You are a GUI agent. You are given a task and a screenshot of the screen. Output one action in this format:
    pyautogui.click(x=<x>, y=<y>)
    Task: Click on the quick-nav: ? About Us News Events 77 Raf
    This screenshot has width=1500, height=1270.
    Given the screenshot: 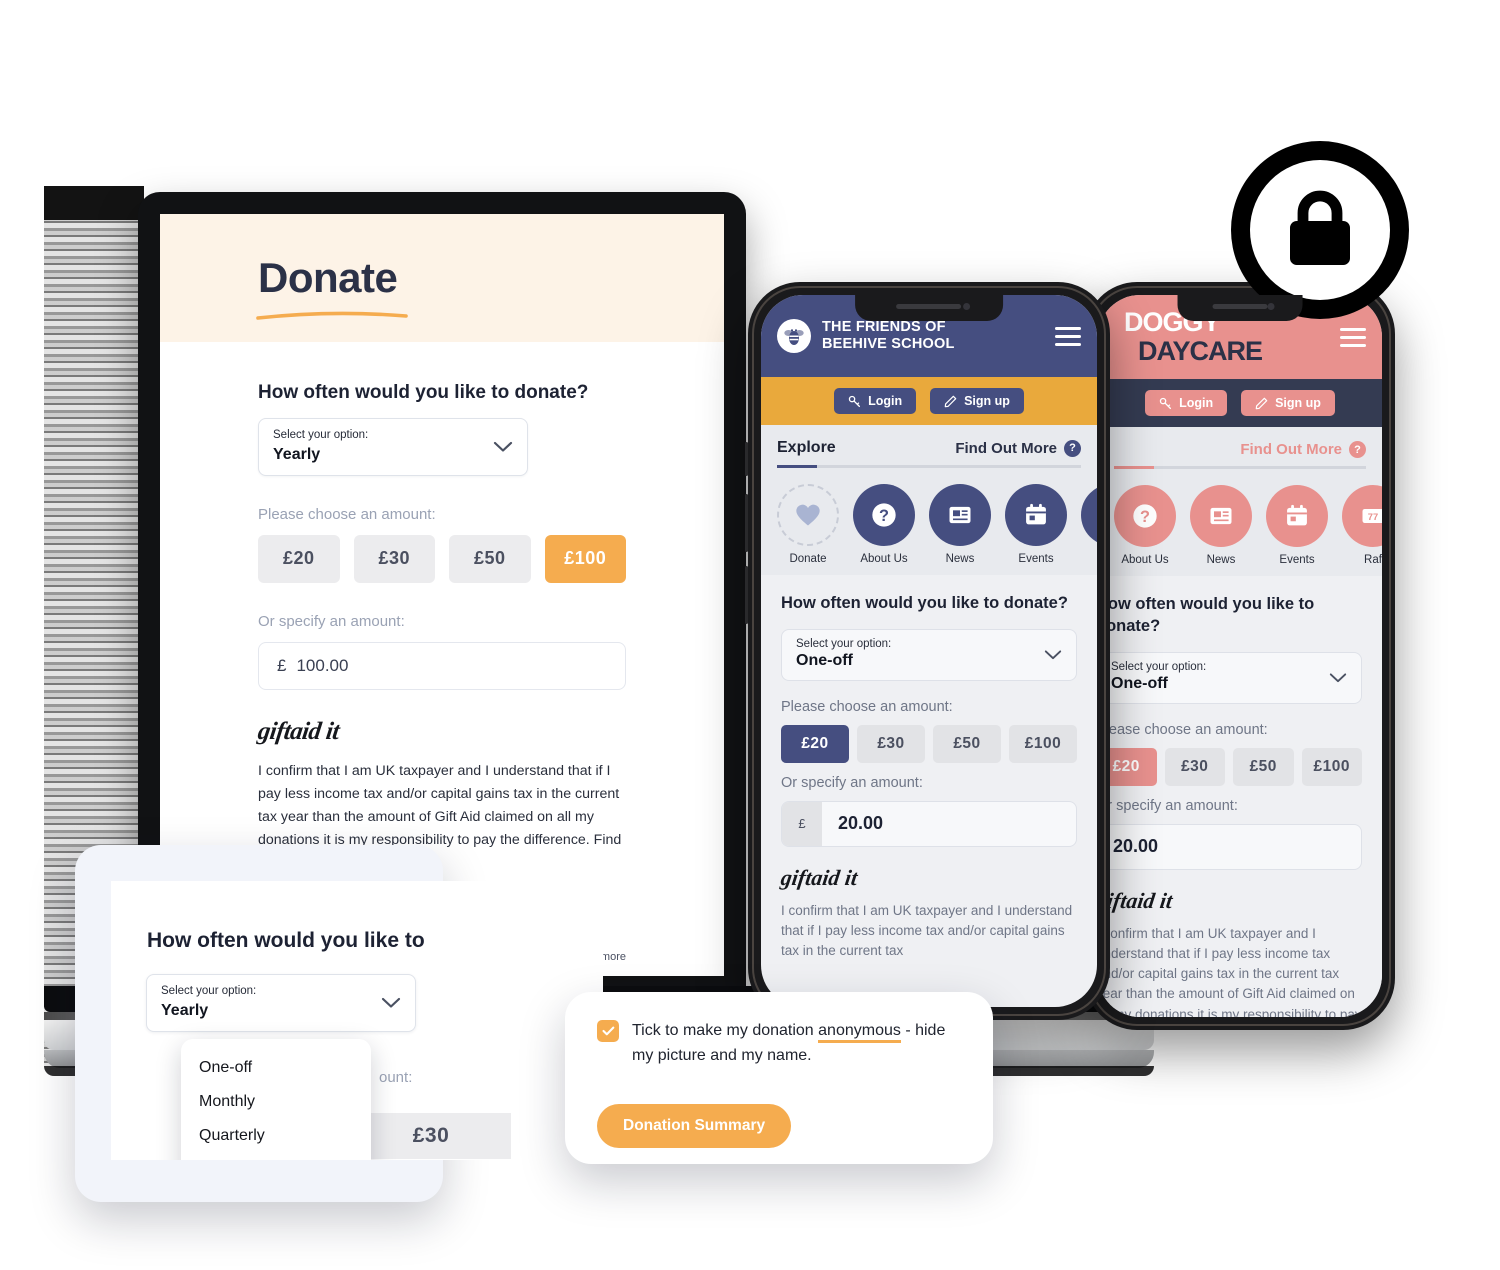 What is the action you would take?
    pyautogui.click(x=1248, y=522)
    